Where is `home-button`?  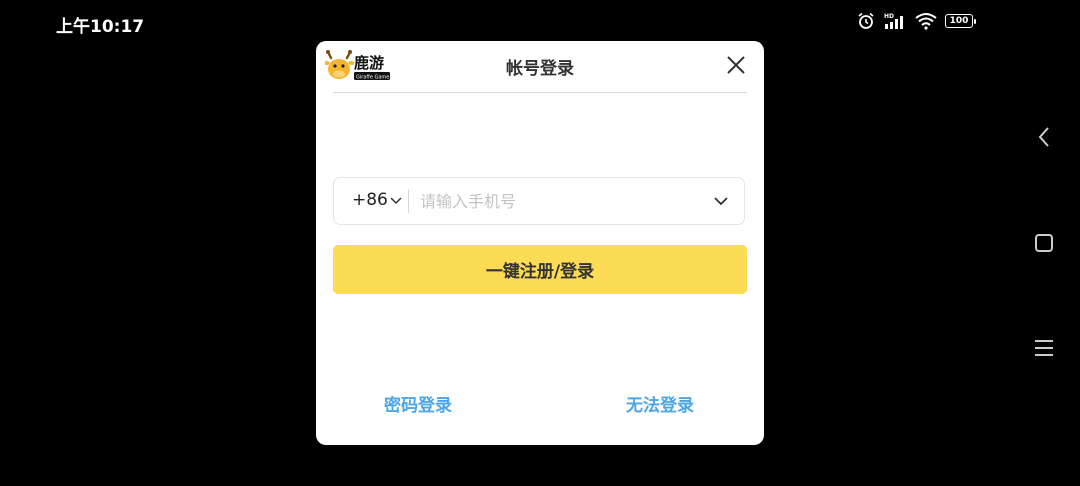
home-button is located at coordinates (1044, 243).